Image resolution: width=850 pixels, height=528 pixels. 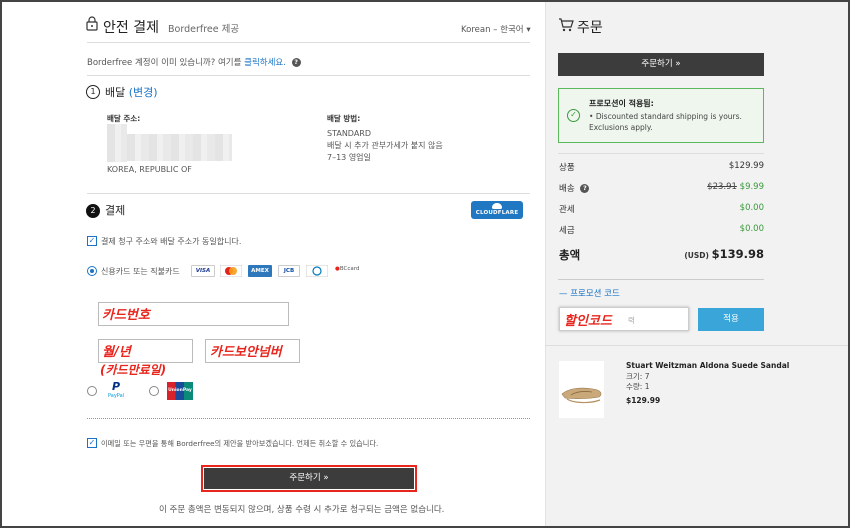 What do you see at coordinates (492, 30) in the screenshot?
I see `language-label: Korean – 한국어` at bounding box center [492, 30].